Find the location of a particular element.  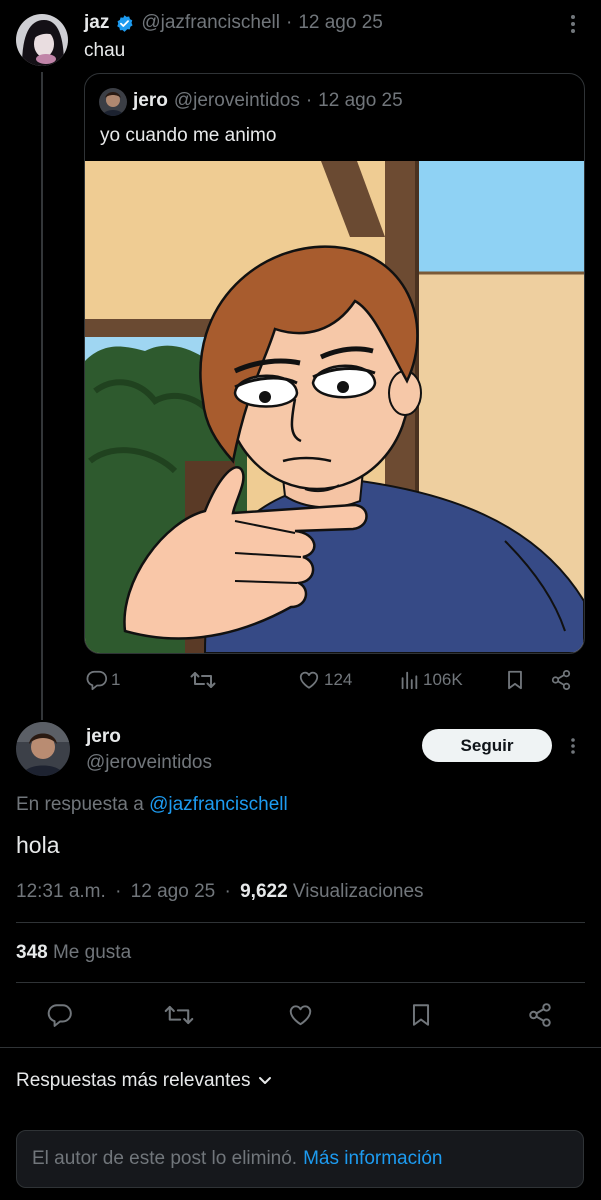

reply-button: 1 is located at coordinates (103, 680).